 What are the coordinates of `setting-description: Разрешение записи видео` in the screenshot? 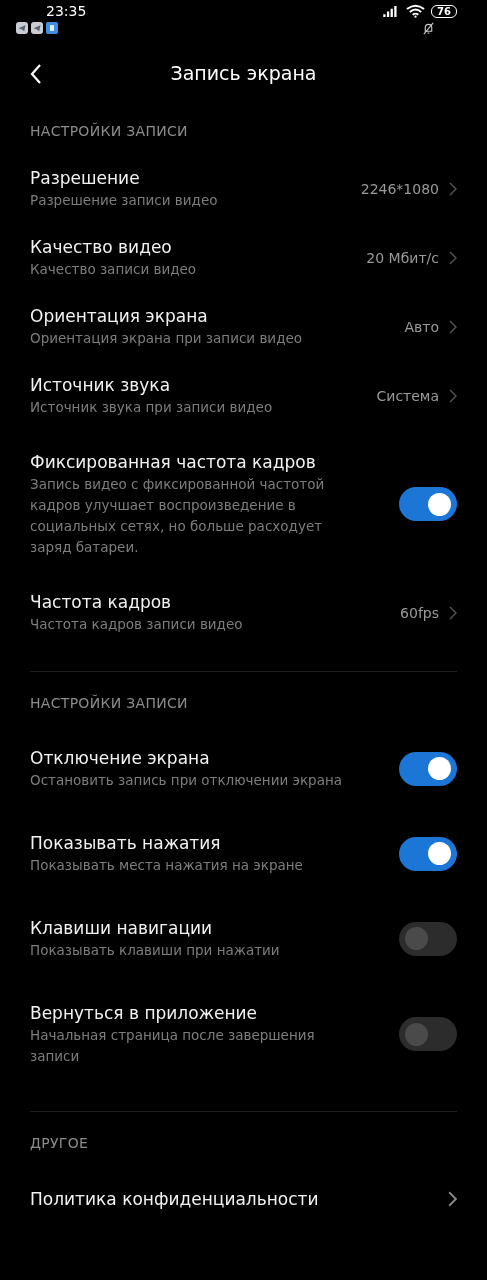 It's located at (124, 200).